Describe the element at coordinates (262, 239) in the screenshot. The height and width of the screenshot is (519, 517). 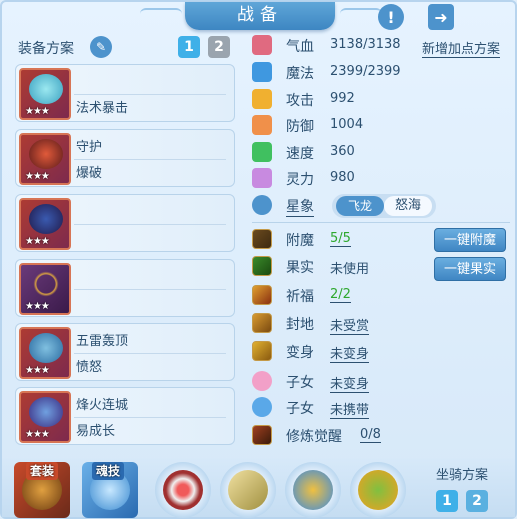
I see `enchant-icon` at that location.